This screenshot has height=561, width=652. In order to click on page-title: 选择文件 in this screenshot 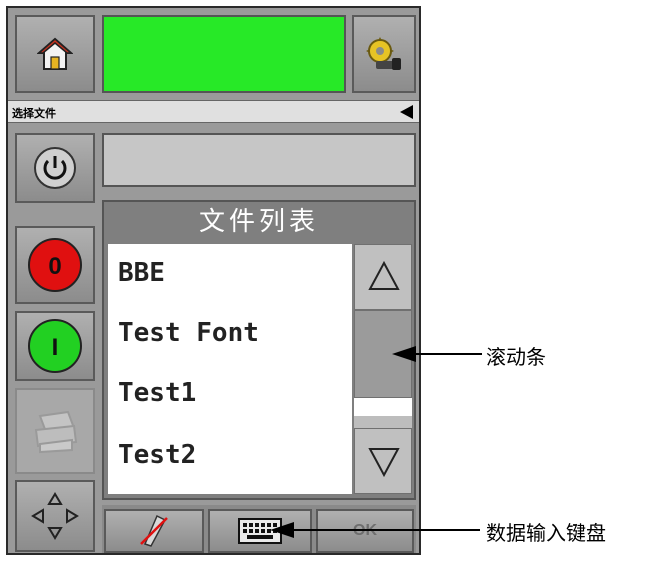, I will do `click(34, 113)`.